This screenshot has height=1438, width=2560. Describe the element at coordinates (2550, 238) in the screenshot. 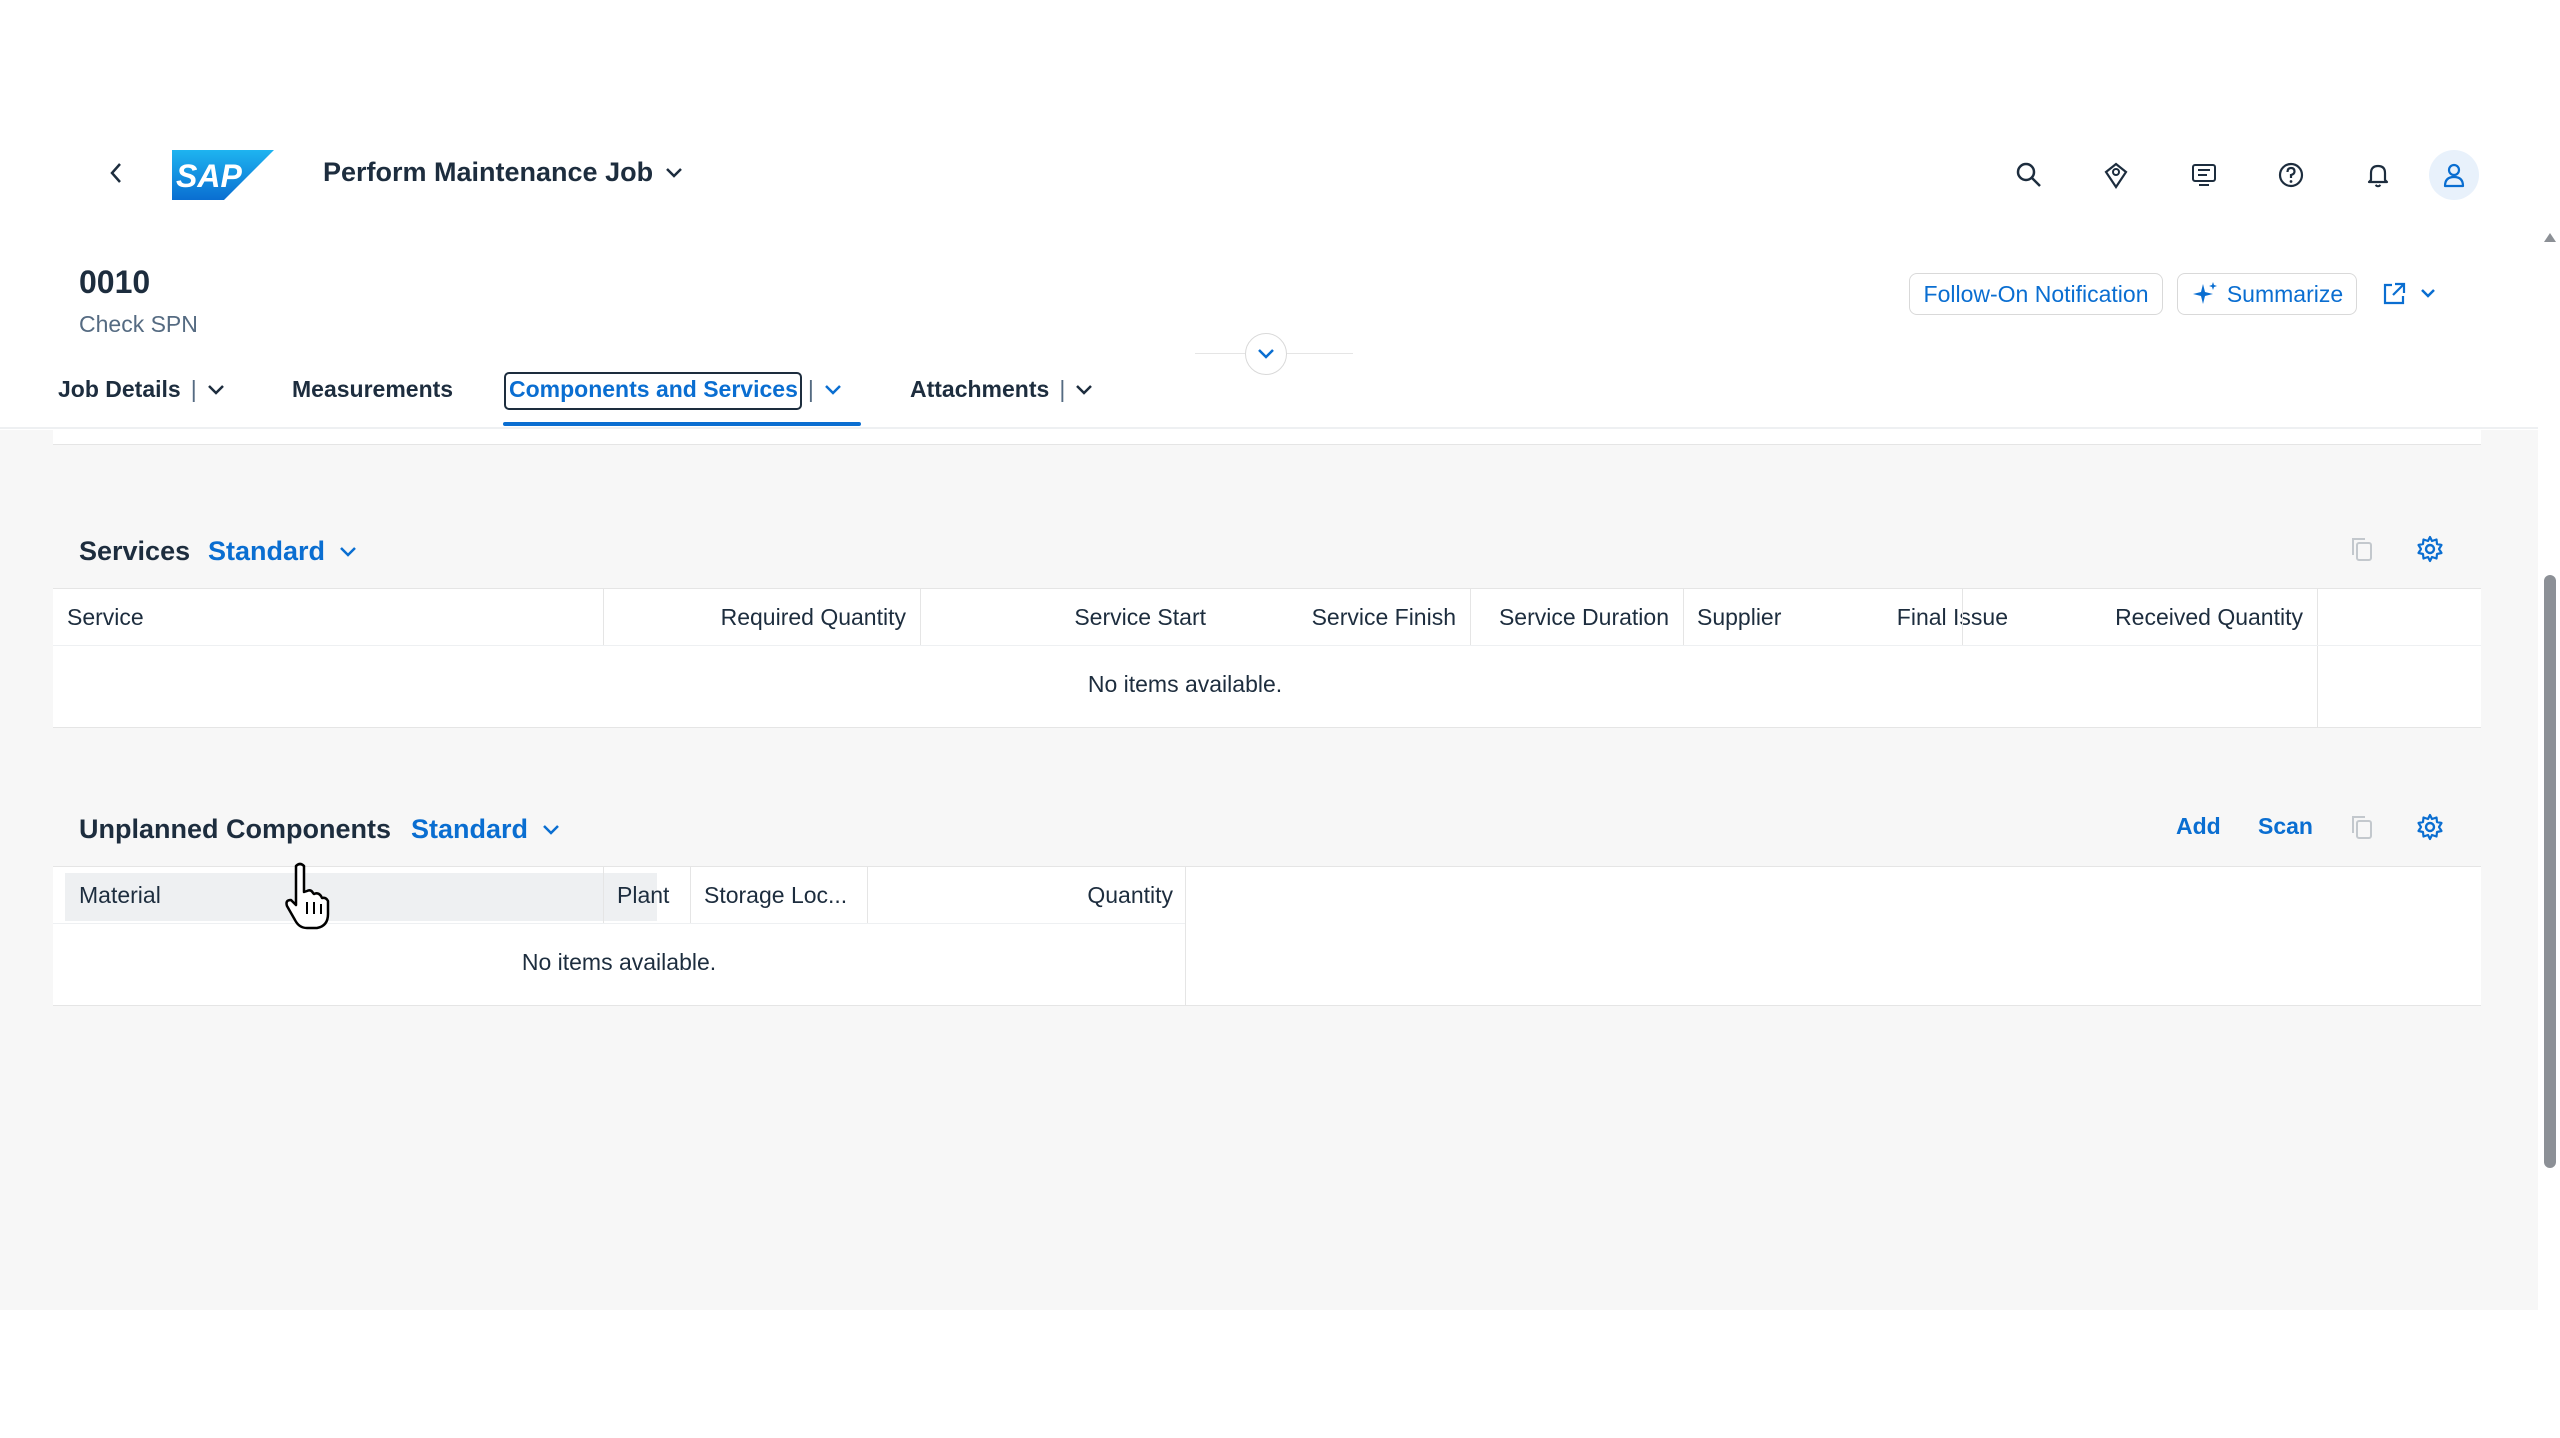

I see `scroll-up-icon` at that location.